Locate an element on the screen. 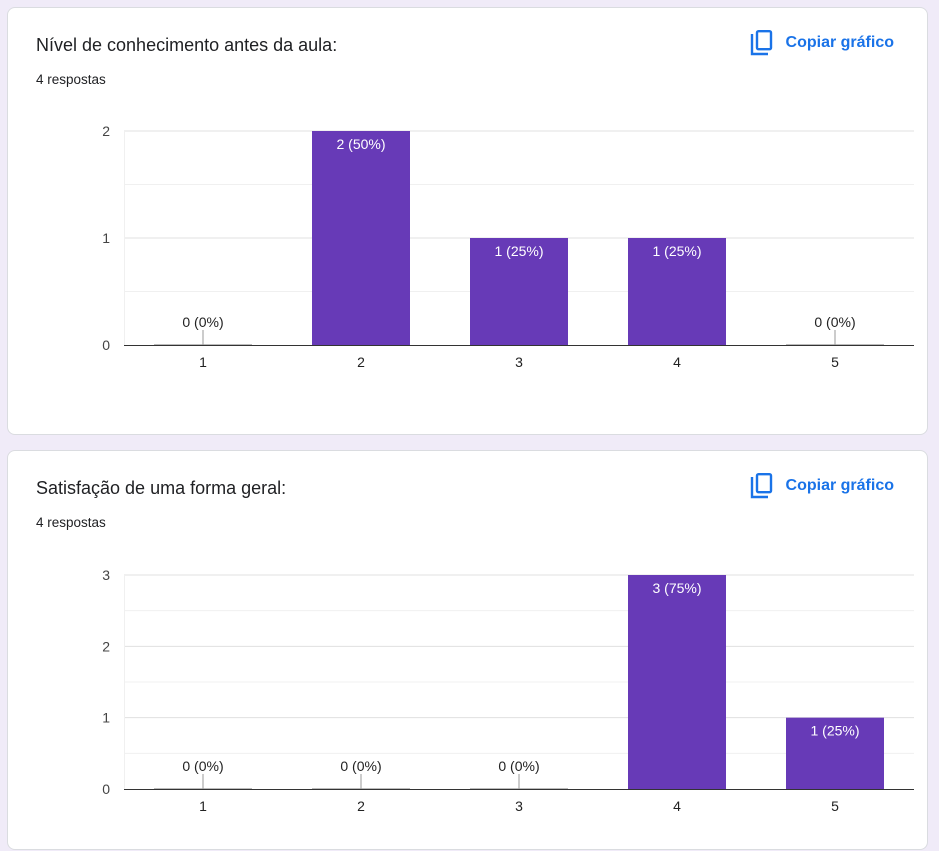 The height and width of the screenshot is (851, 939). bar-data-label: 2 (50%) is located at coordinates (360, 144).